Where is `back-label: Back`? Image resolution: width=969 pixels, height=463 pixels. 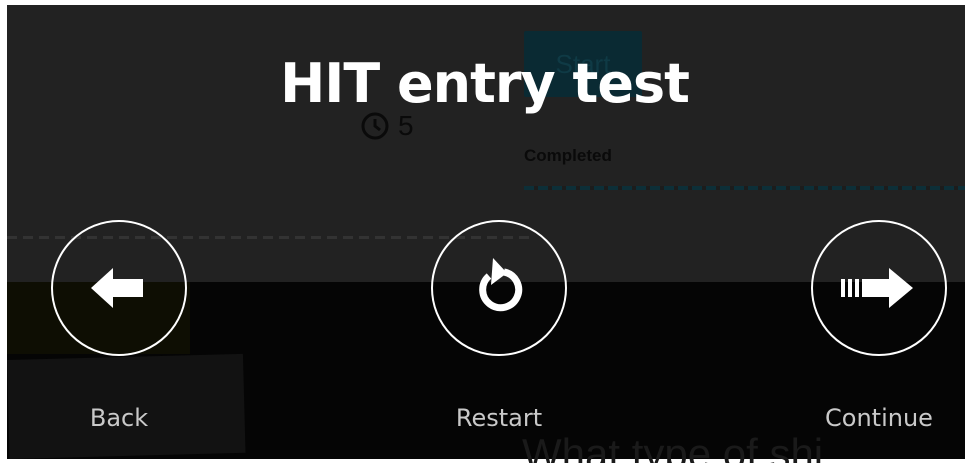 back-label: Back is located at coordinates (119, 418).